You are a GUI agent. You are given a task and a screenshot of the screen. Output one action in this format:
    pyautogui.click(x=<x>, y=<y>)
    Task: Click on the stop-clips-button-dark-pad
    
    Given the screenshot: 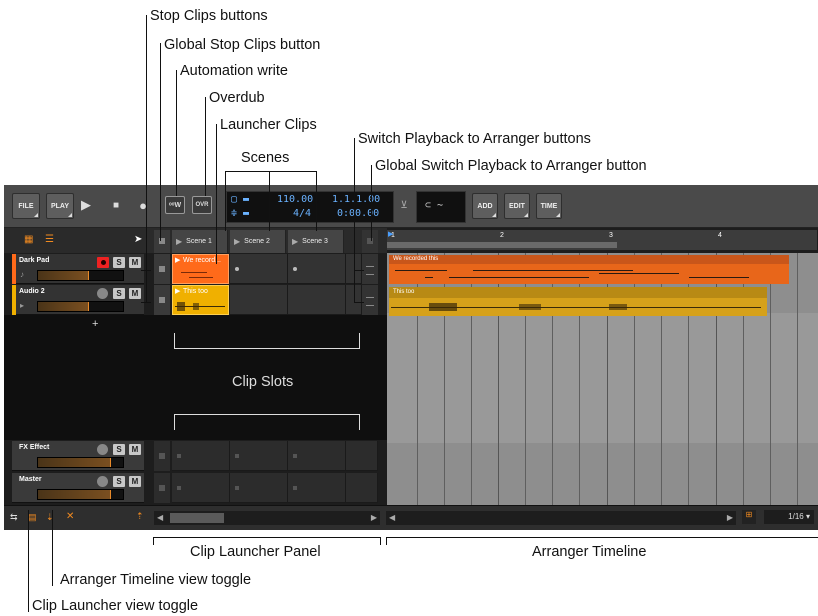 What is the action you would take?
    pyautogui.click(x=162, y=269)
    